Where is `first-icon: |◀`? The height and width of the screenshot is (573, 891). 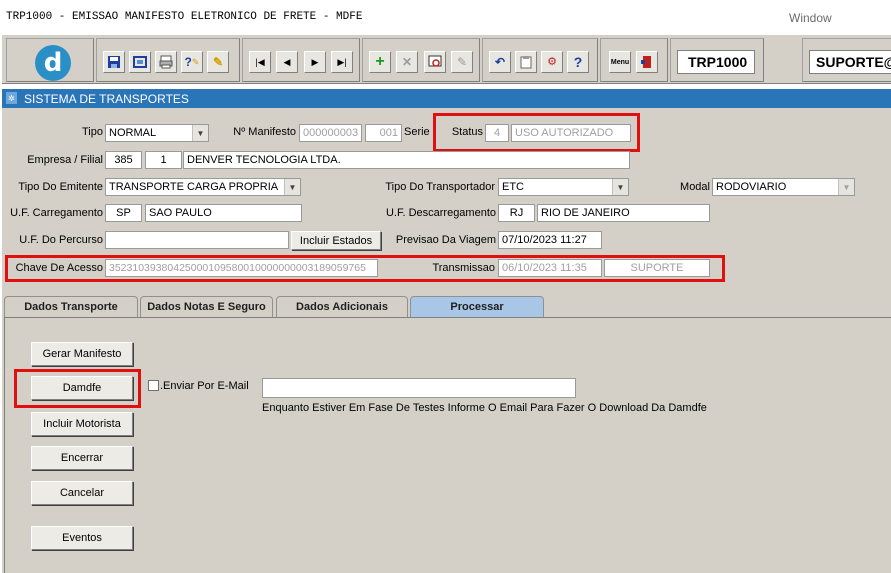
first-icon: |◀ is located at coordinates (260, 62).